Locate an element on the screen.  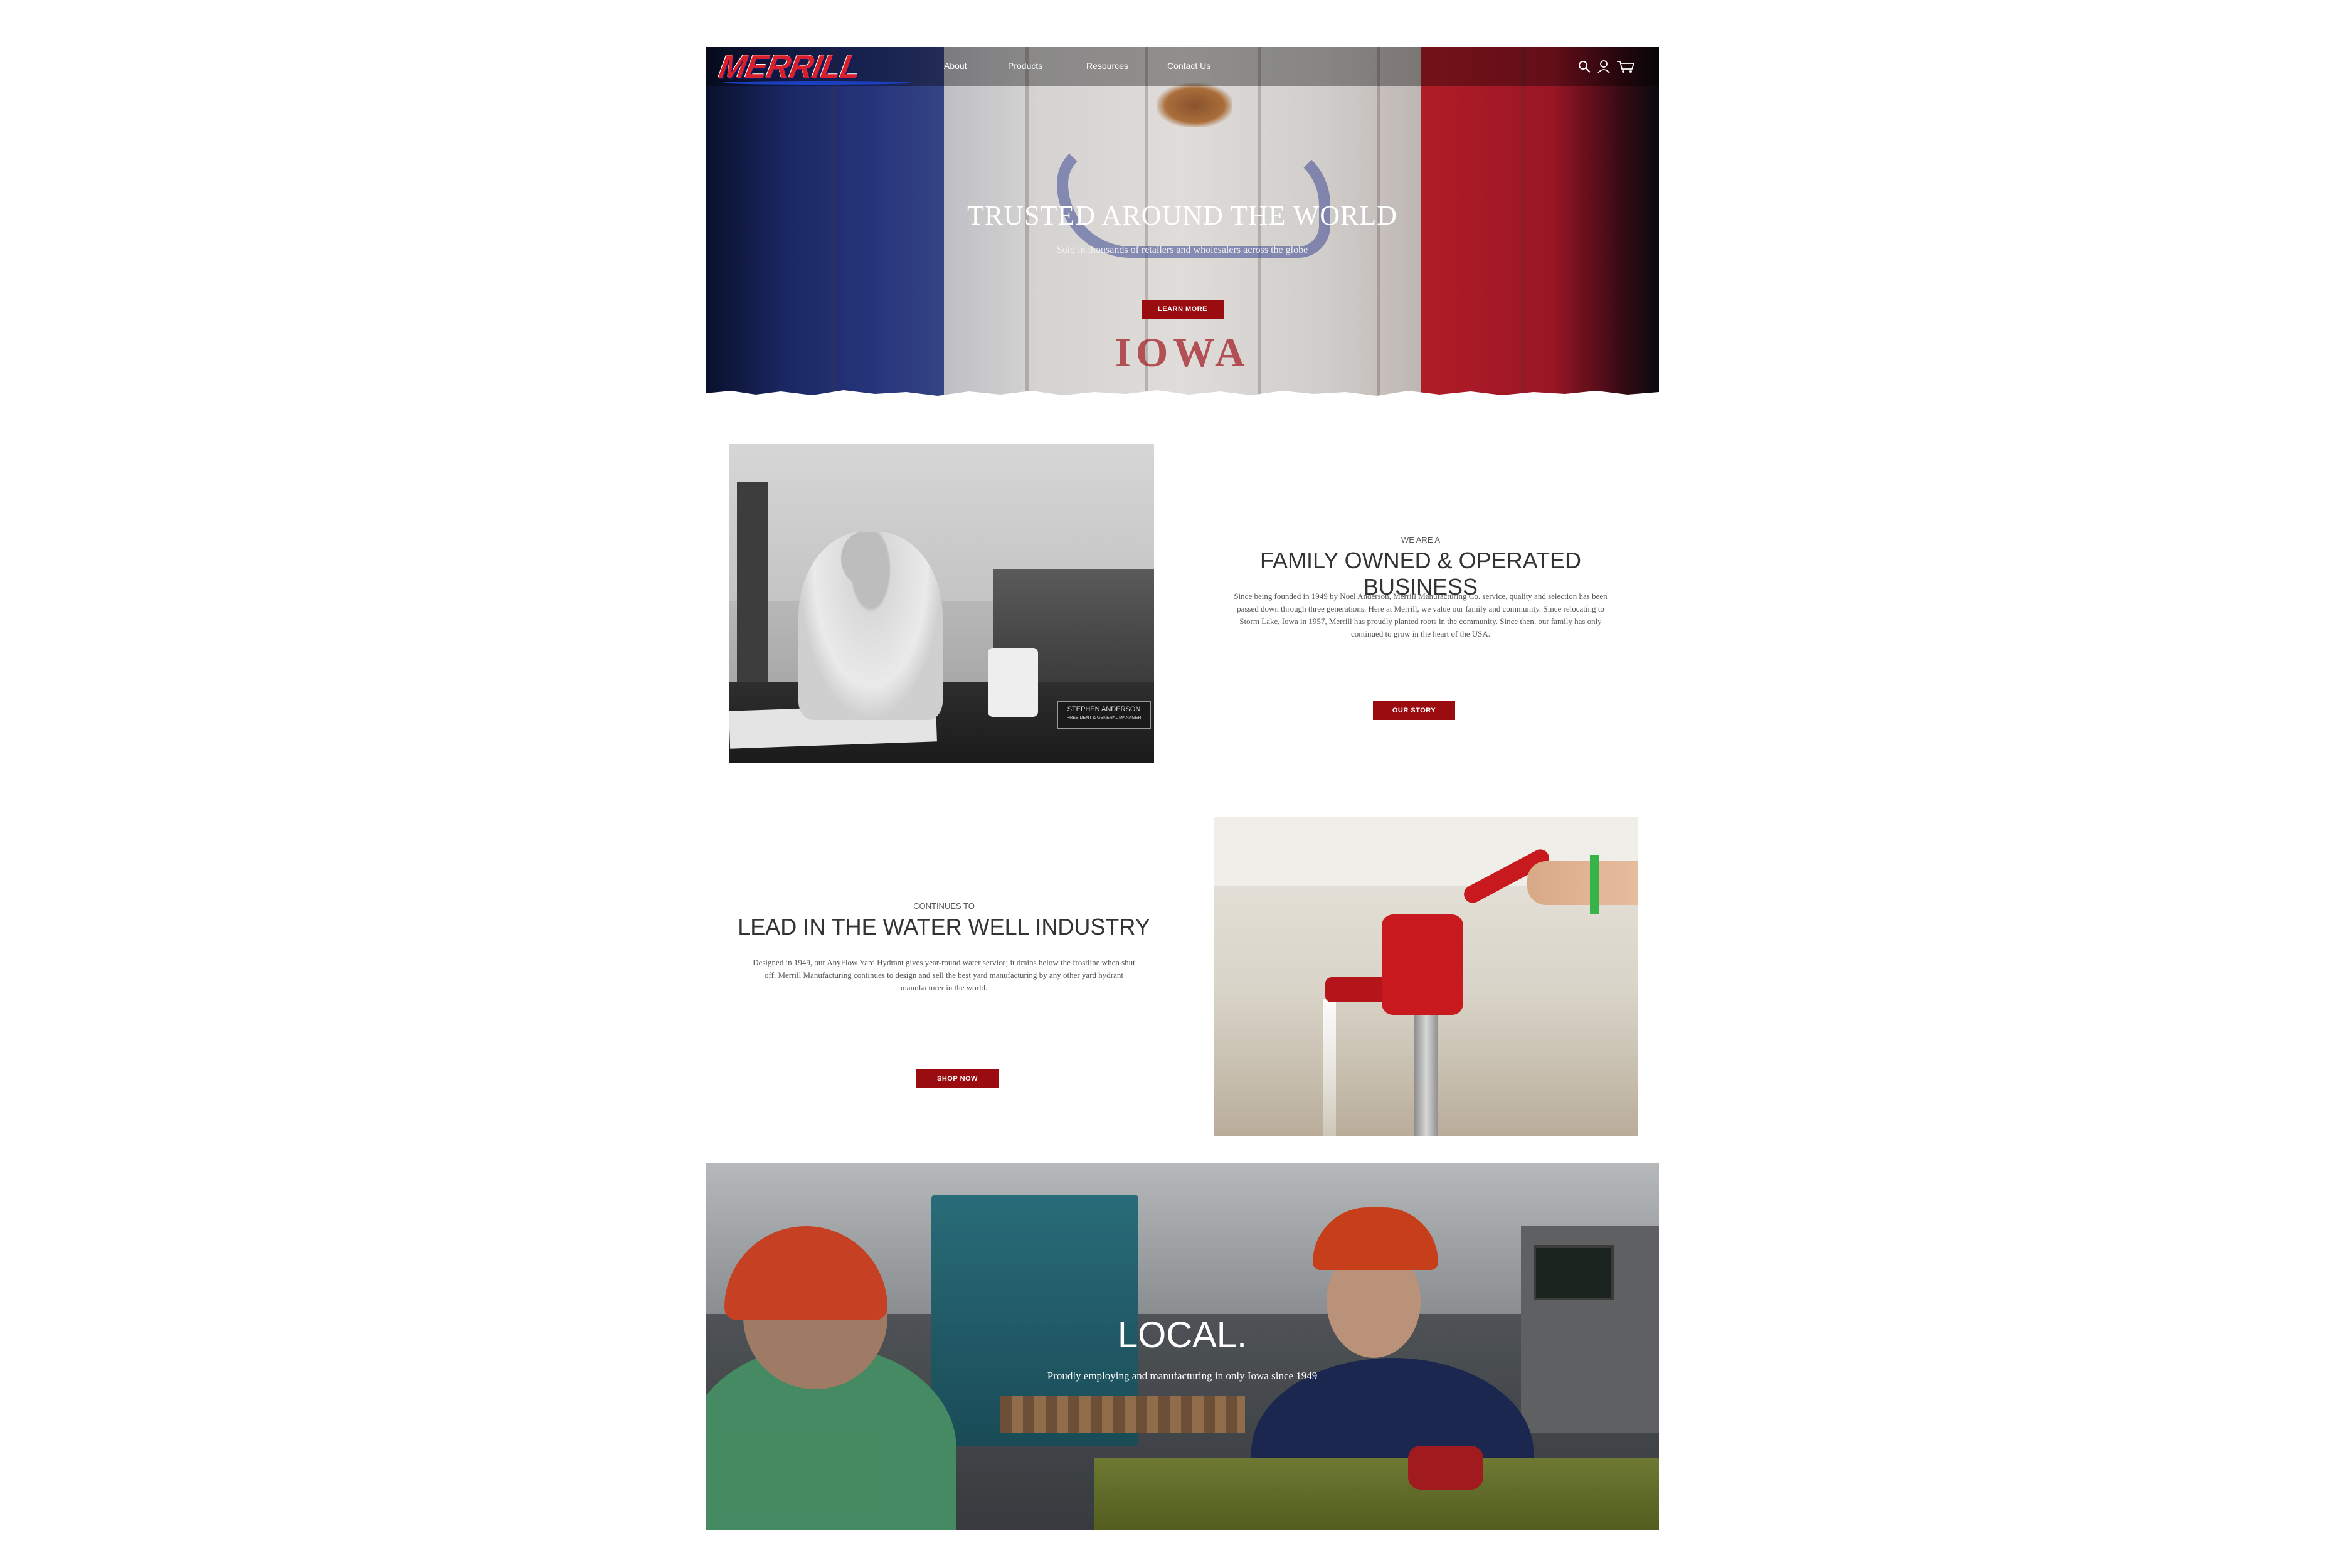
family-kicker: WE ARE A is located at coordinates (1421, 539).